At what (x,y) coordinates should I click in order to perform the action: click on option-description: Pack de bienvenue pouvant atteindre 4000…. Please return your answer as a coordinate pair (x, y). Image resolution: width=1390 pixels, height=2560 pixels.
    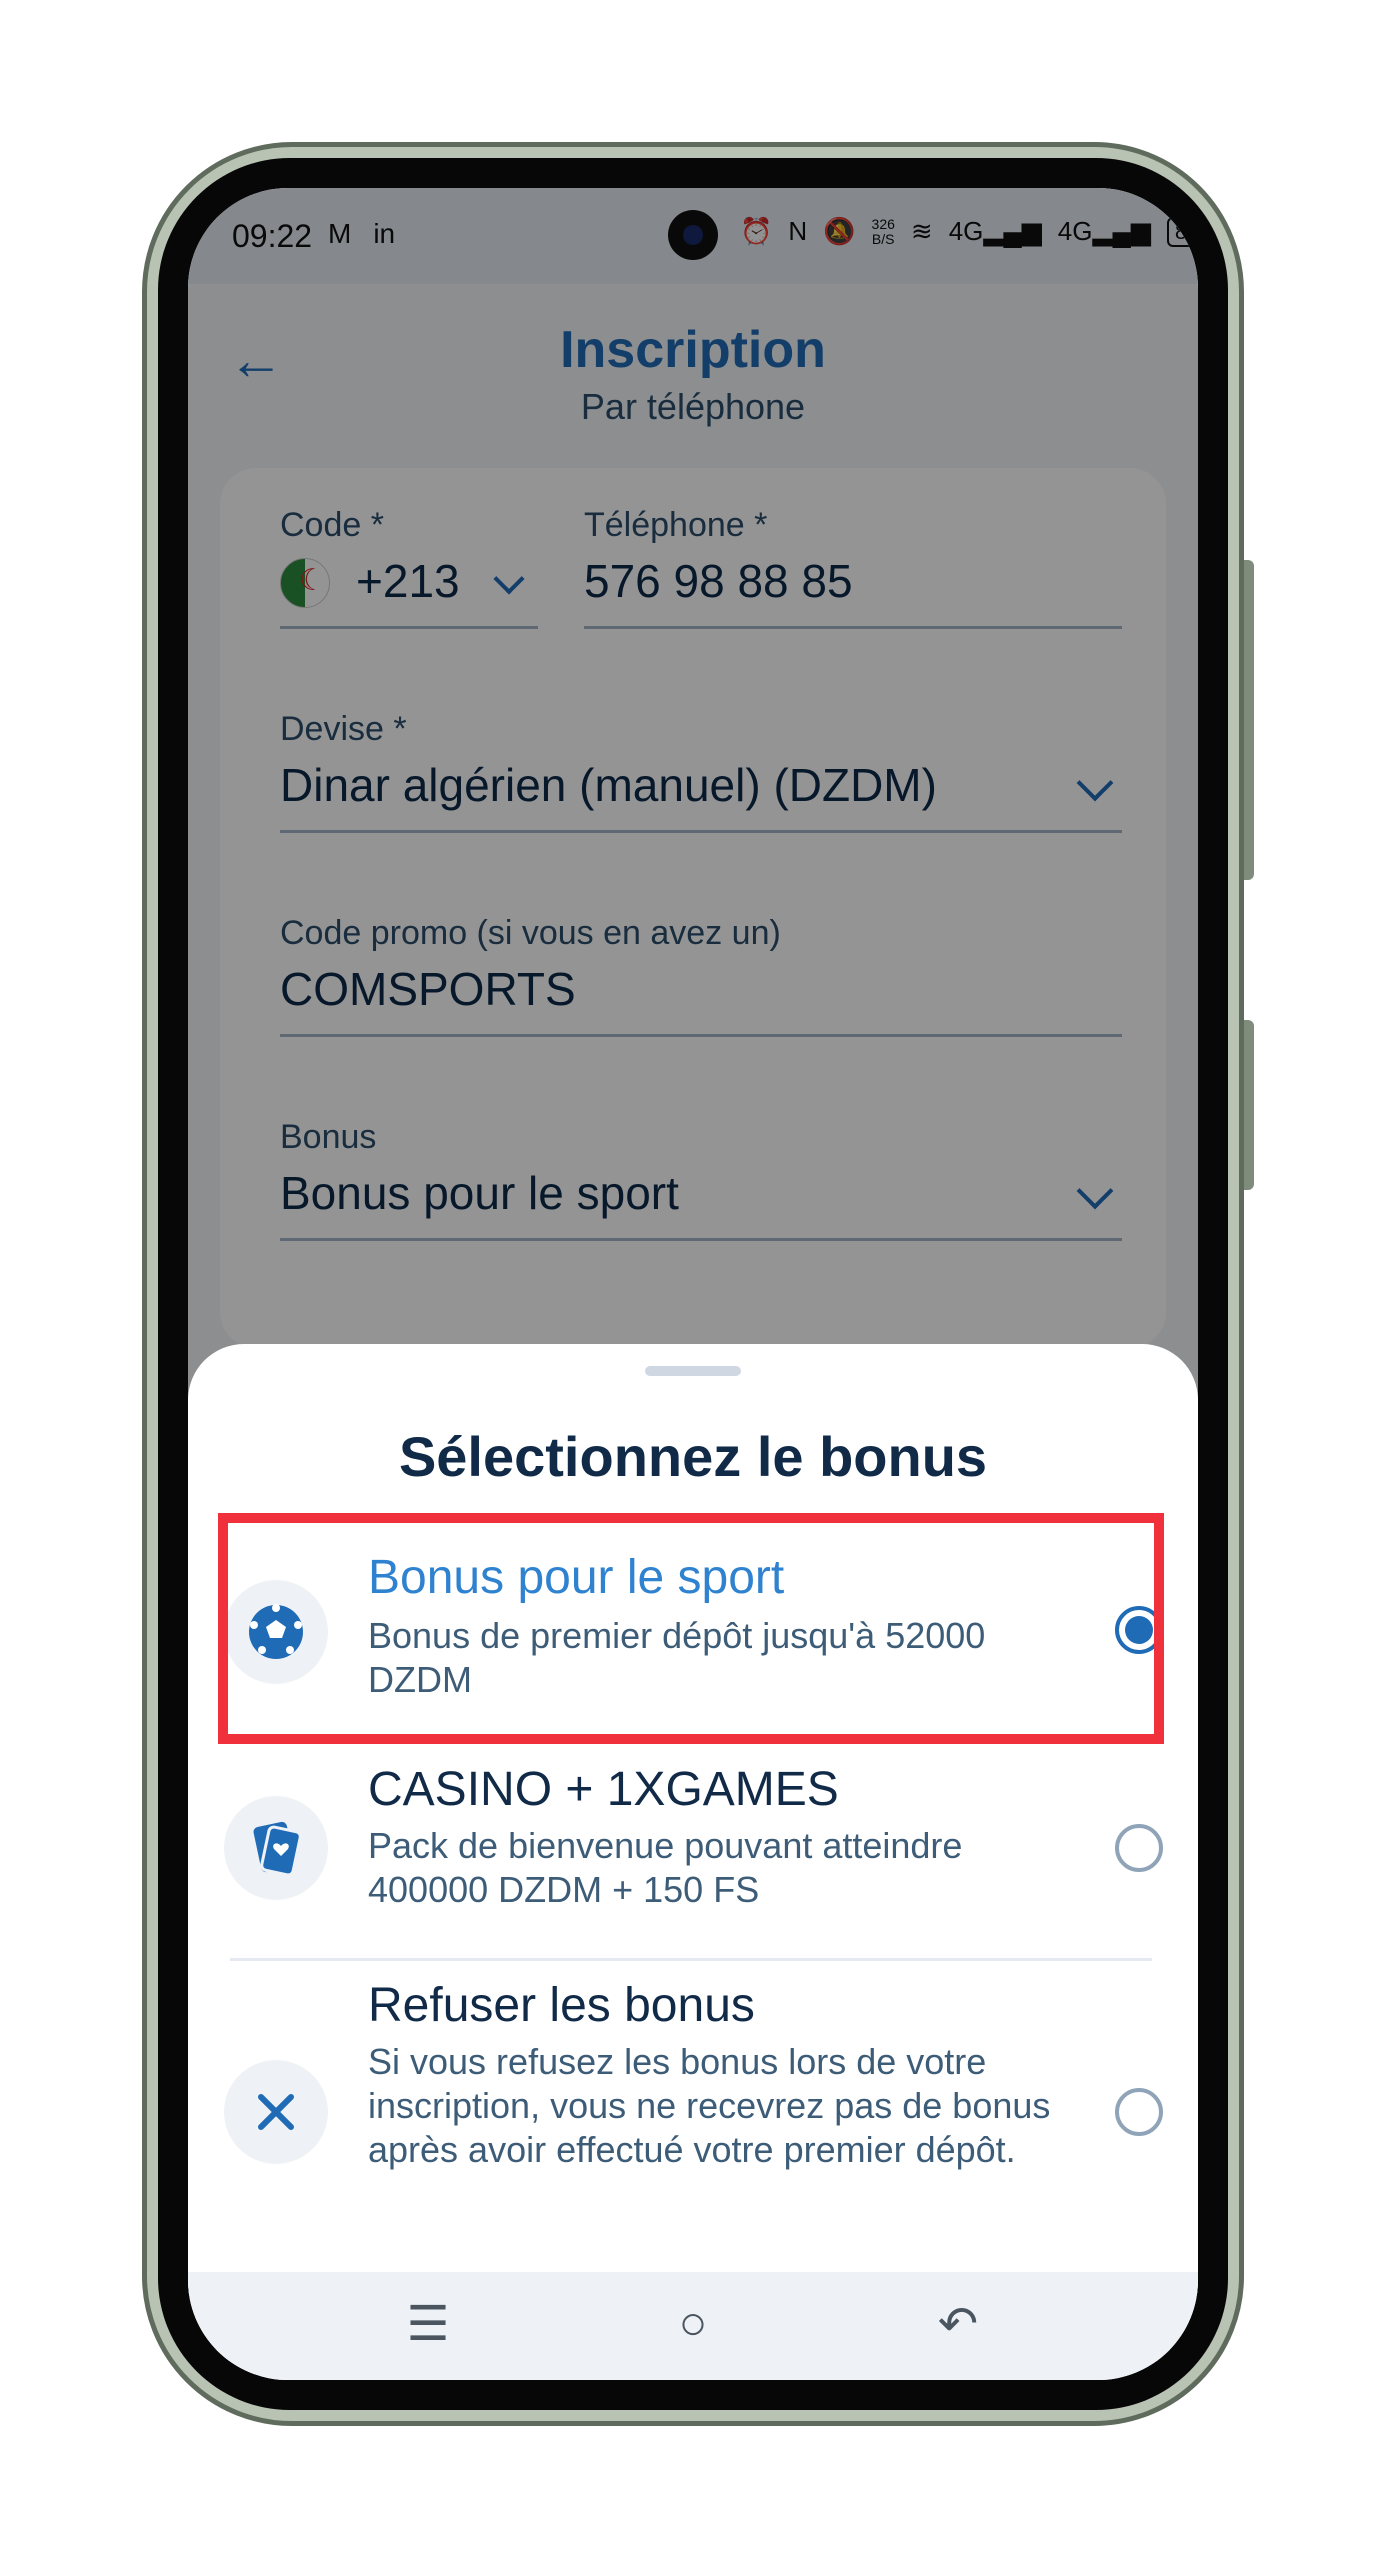
    Looking at the image, I should click on (665, 1867).